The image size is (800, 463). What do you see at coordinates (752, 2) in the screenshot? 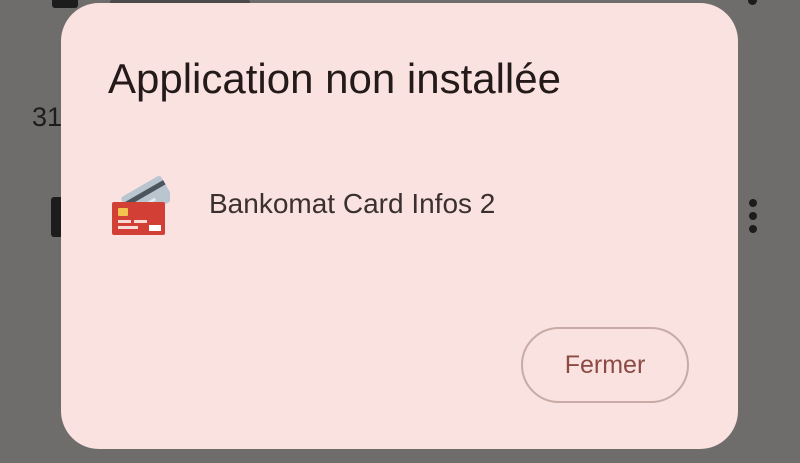
I see `background-more-icon` at bounding box center [752, 2].